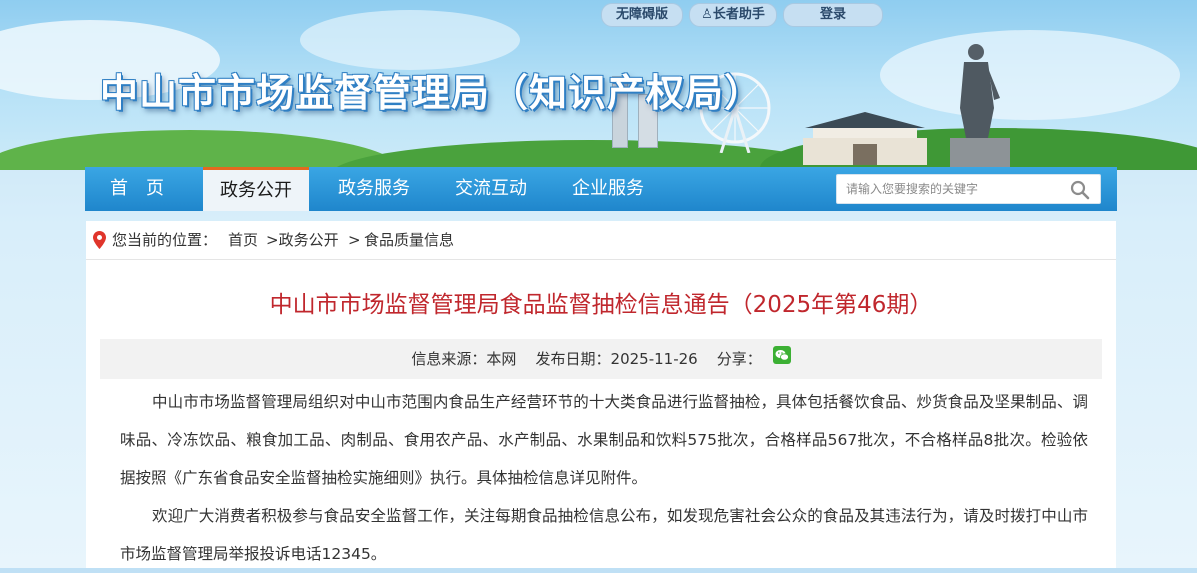 The width and height of the screenshot is (1197, 573). Describe the element at coordinates (302, 240) in the screenshot. I see `breadcrumb-government-affairs: >政务公开` at that location.